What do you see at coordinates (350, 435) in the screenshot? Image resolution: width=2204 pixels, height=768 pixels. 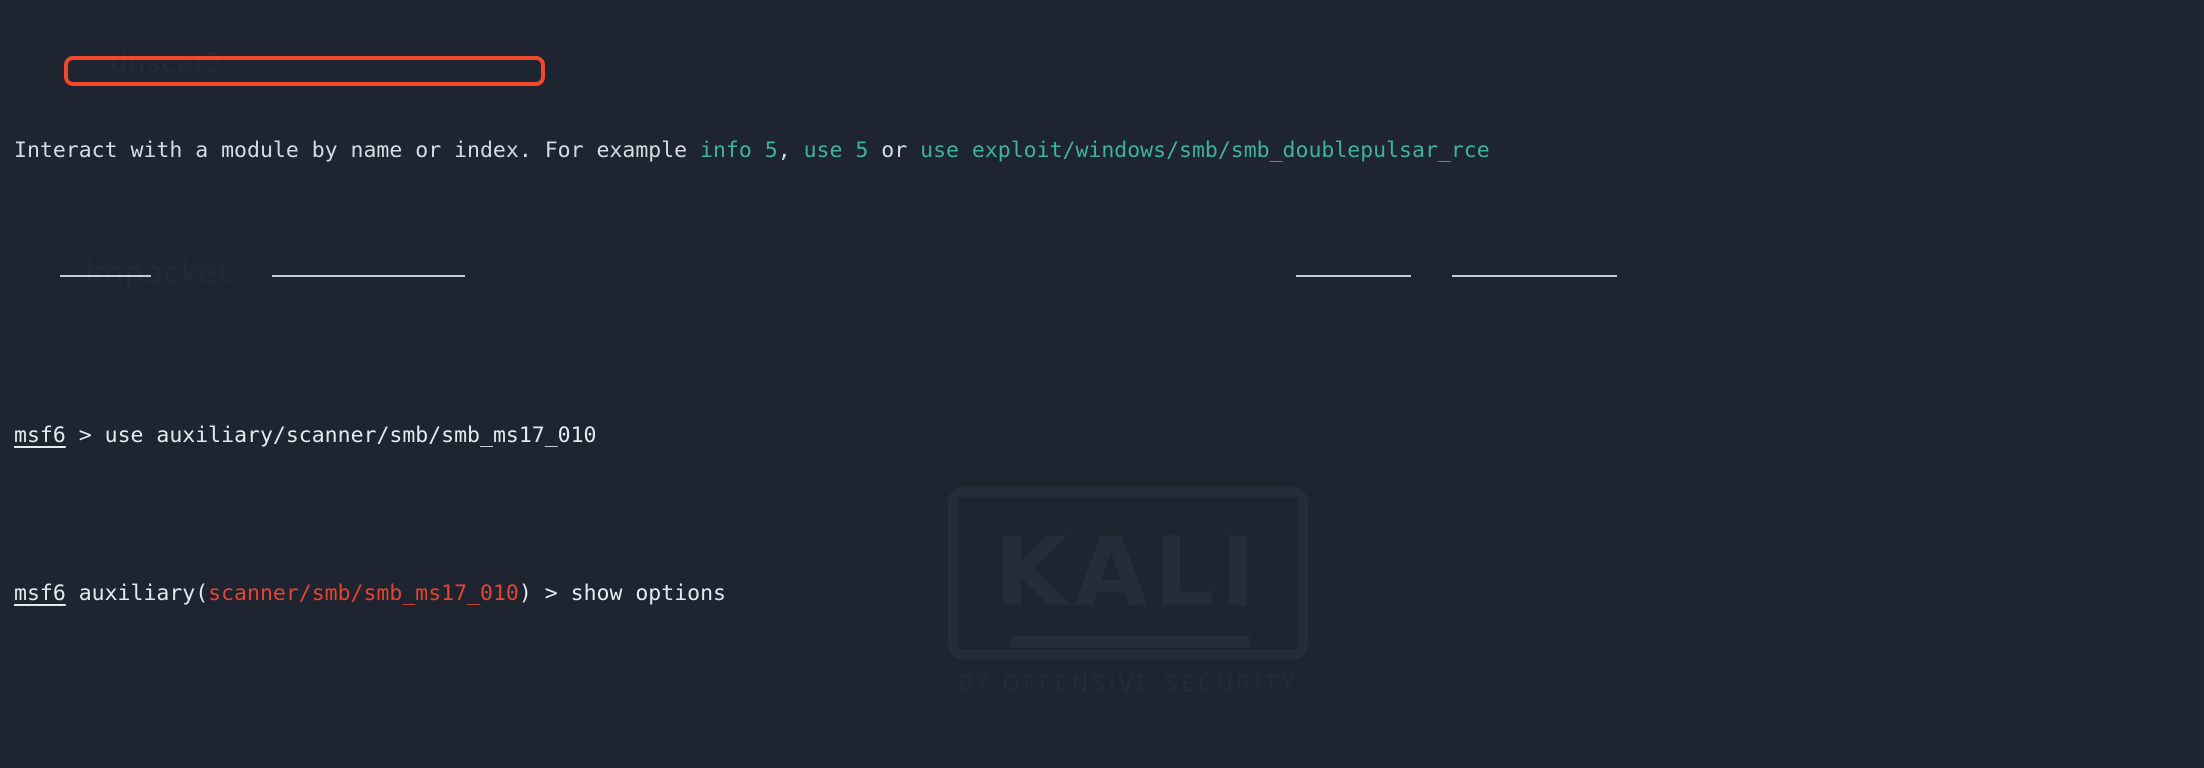 I see `typed-command-use: use auxiliary/scanner/smb/smb_ms17_010` at bounding box center [350, 435].